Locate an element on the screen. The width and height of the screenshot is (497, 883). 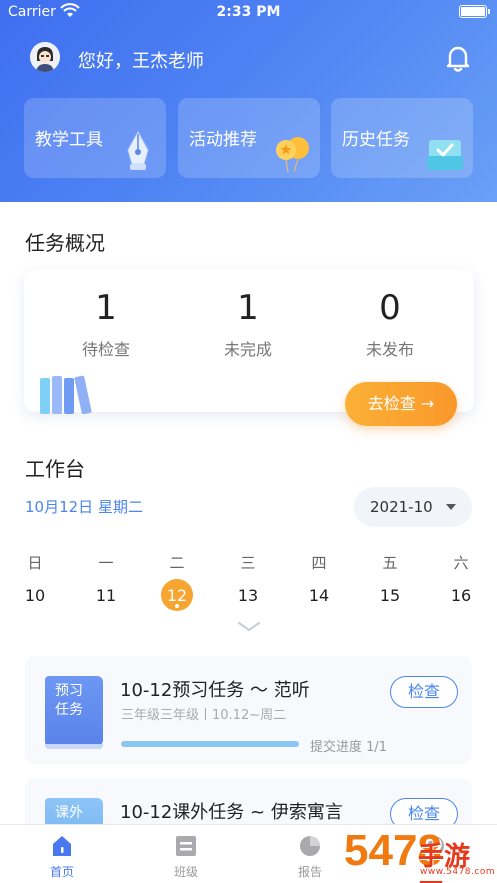
calendar-day: 13 is located at coordinates (248, 595).